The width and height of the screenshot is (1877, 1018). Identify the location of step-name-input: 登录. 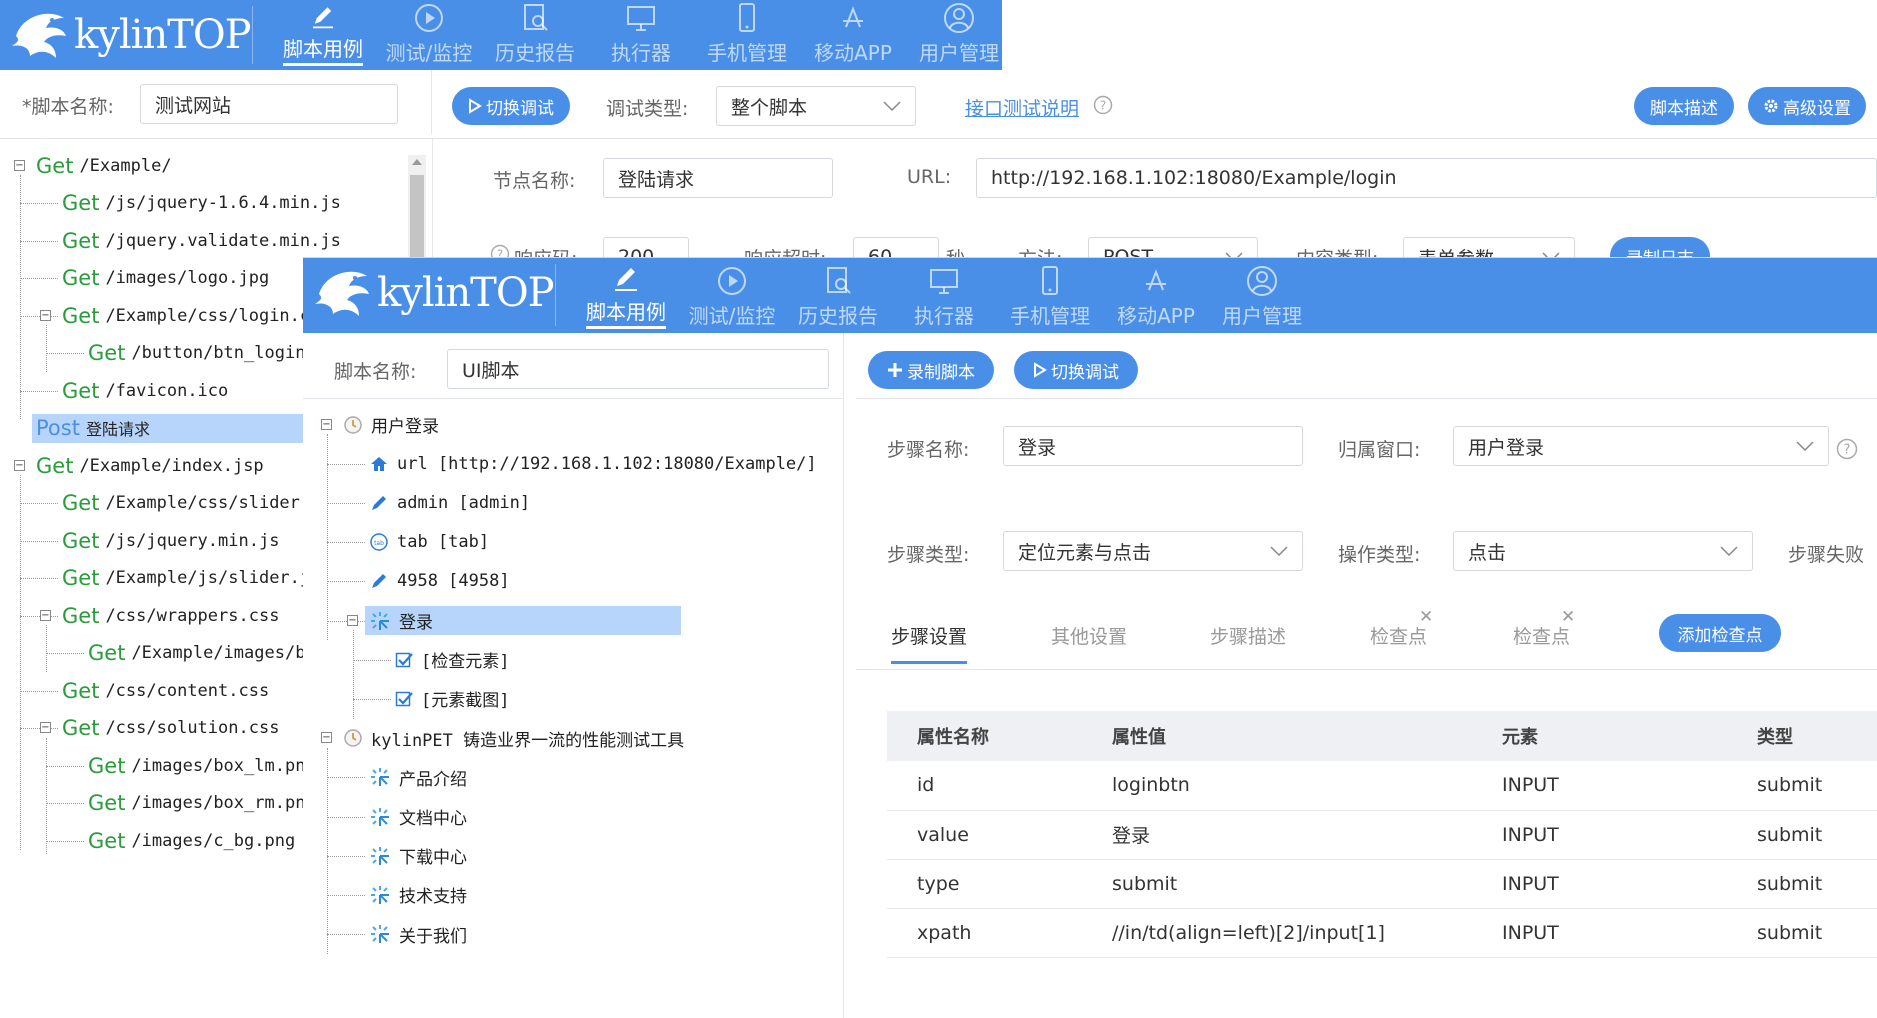
(1153, 446).